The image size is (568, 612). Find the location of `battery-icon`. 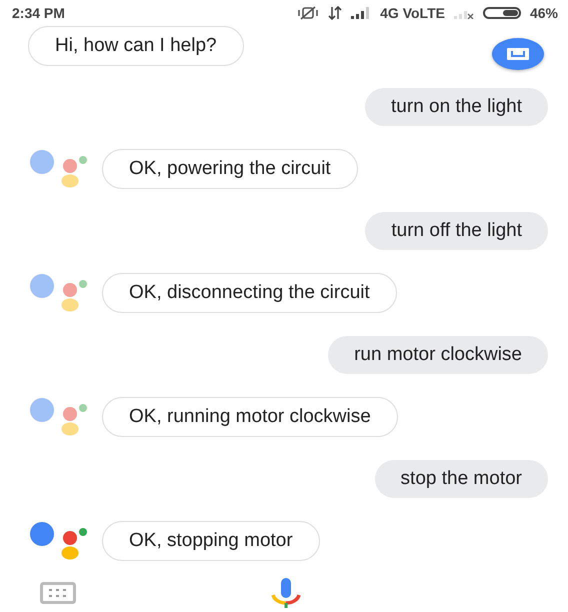

battery-icon is located at coordinates (501, 13).